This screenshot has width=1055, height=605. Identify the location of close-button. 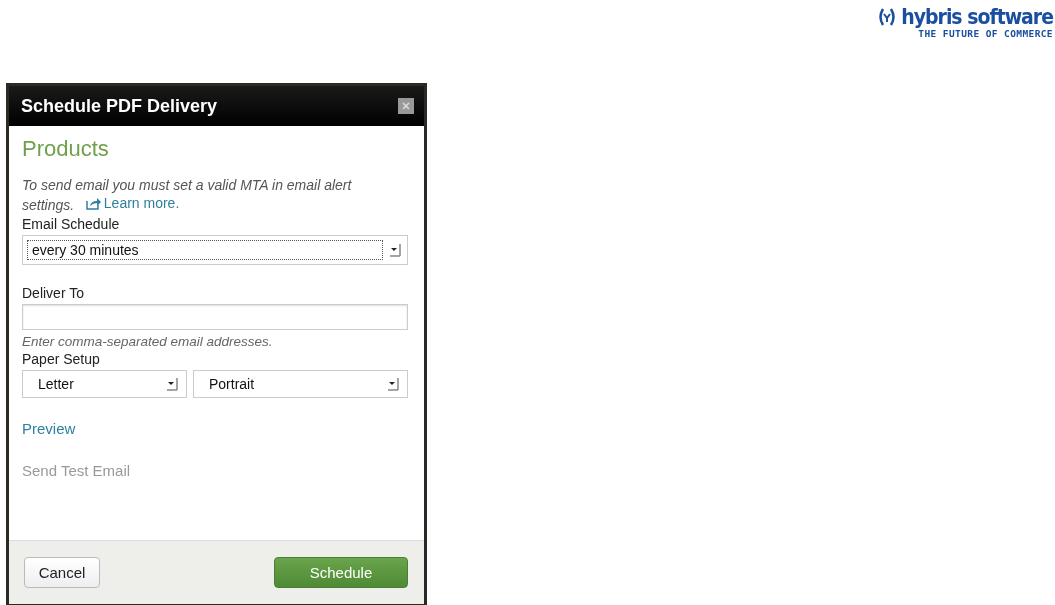
(406, 106).